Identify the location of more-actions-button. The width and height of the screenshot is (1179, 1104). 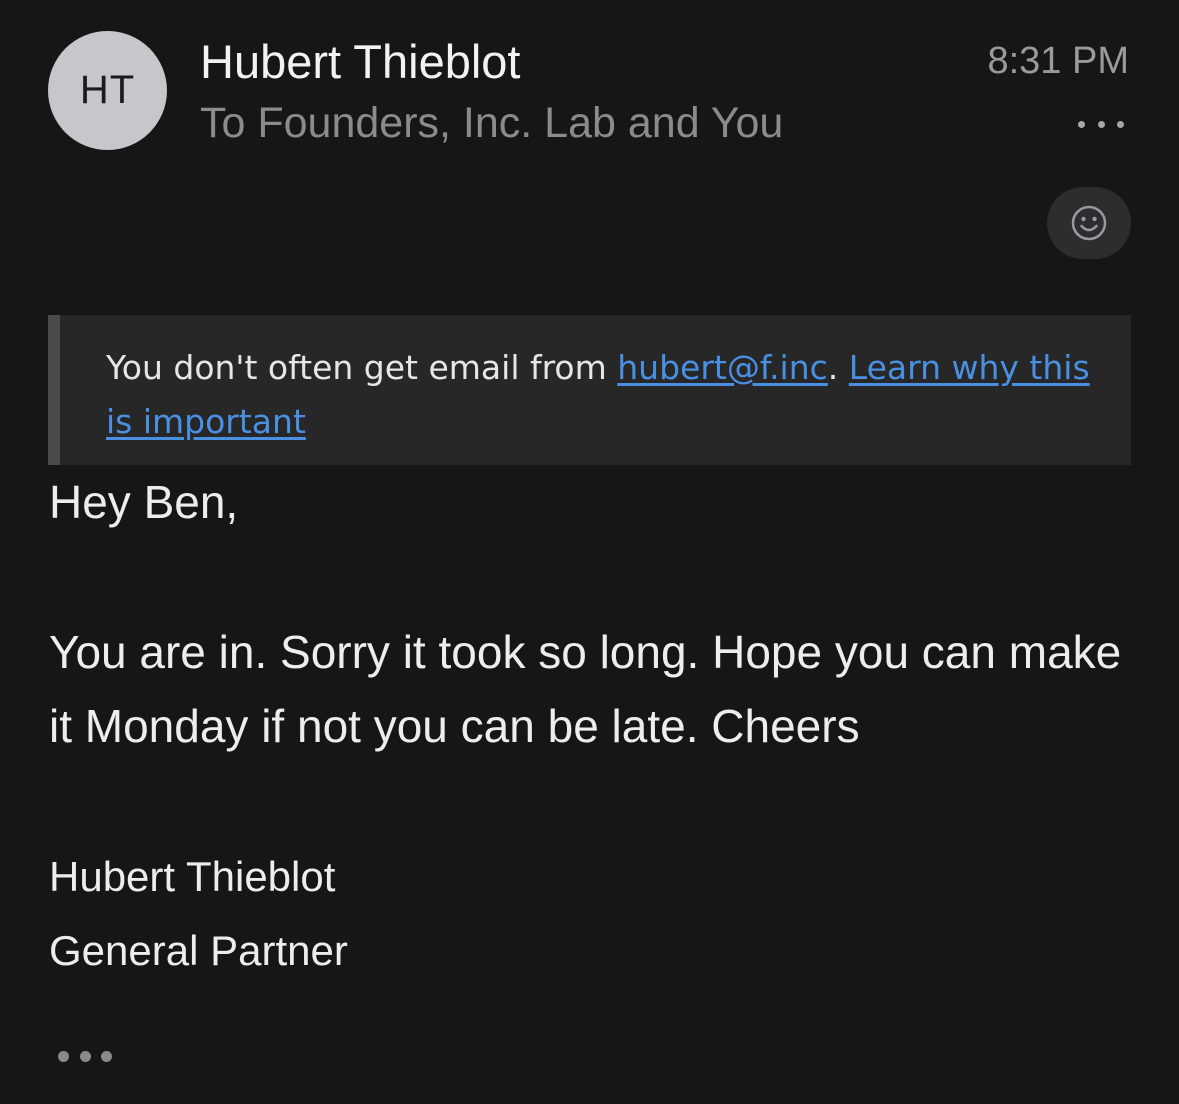
(1101, 124).